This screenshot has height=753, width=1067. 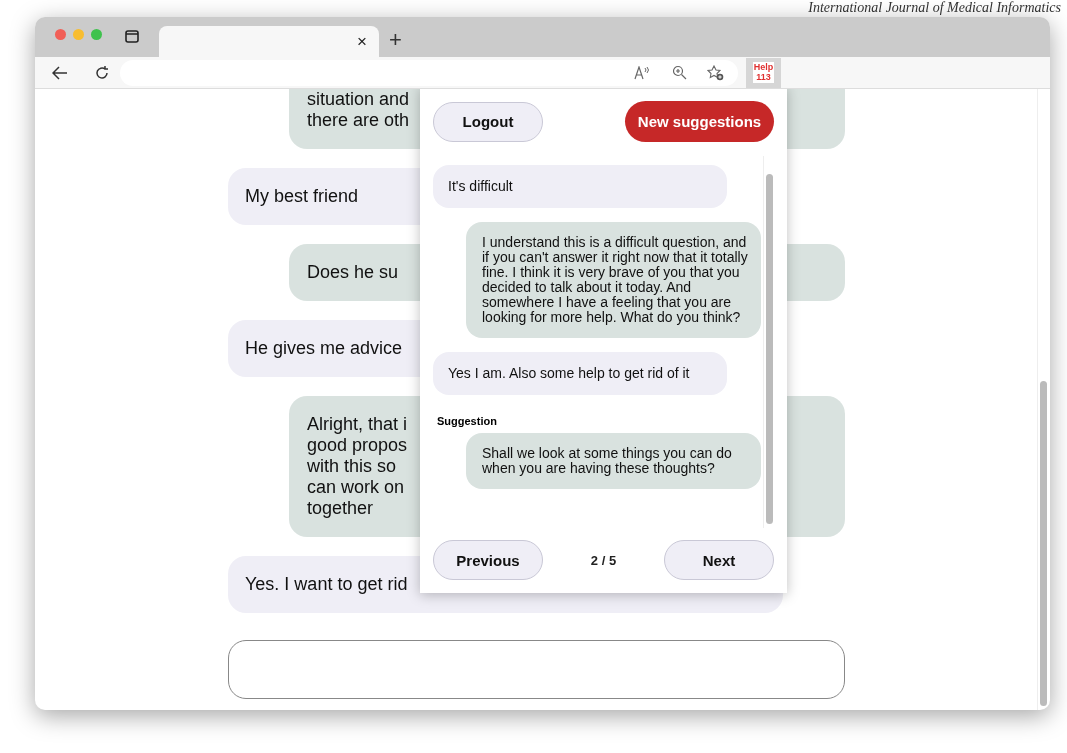 I want to click on chat-message: Shall we look at some things you can do when you are having these thoughts?, so click(x=613, y=461).